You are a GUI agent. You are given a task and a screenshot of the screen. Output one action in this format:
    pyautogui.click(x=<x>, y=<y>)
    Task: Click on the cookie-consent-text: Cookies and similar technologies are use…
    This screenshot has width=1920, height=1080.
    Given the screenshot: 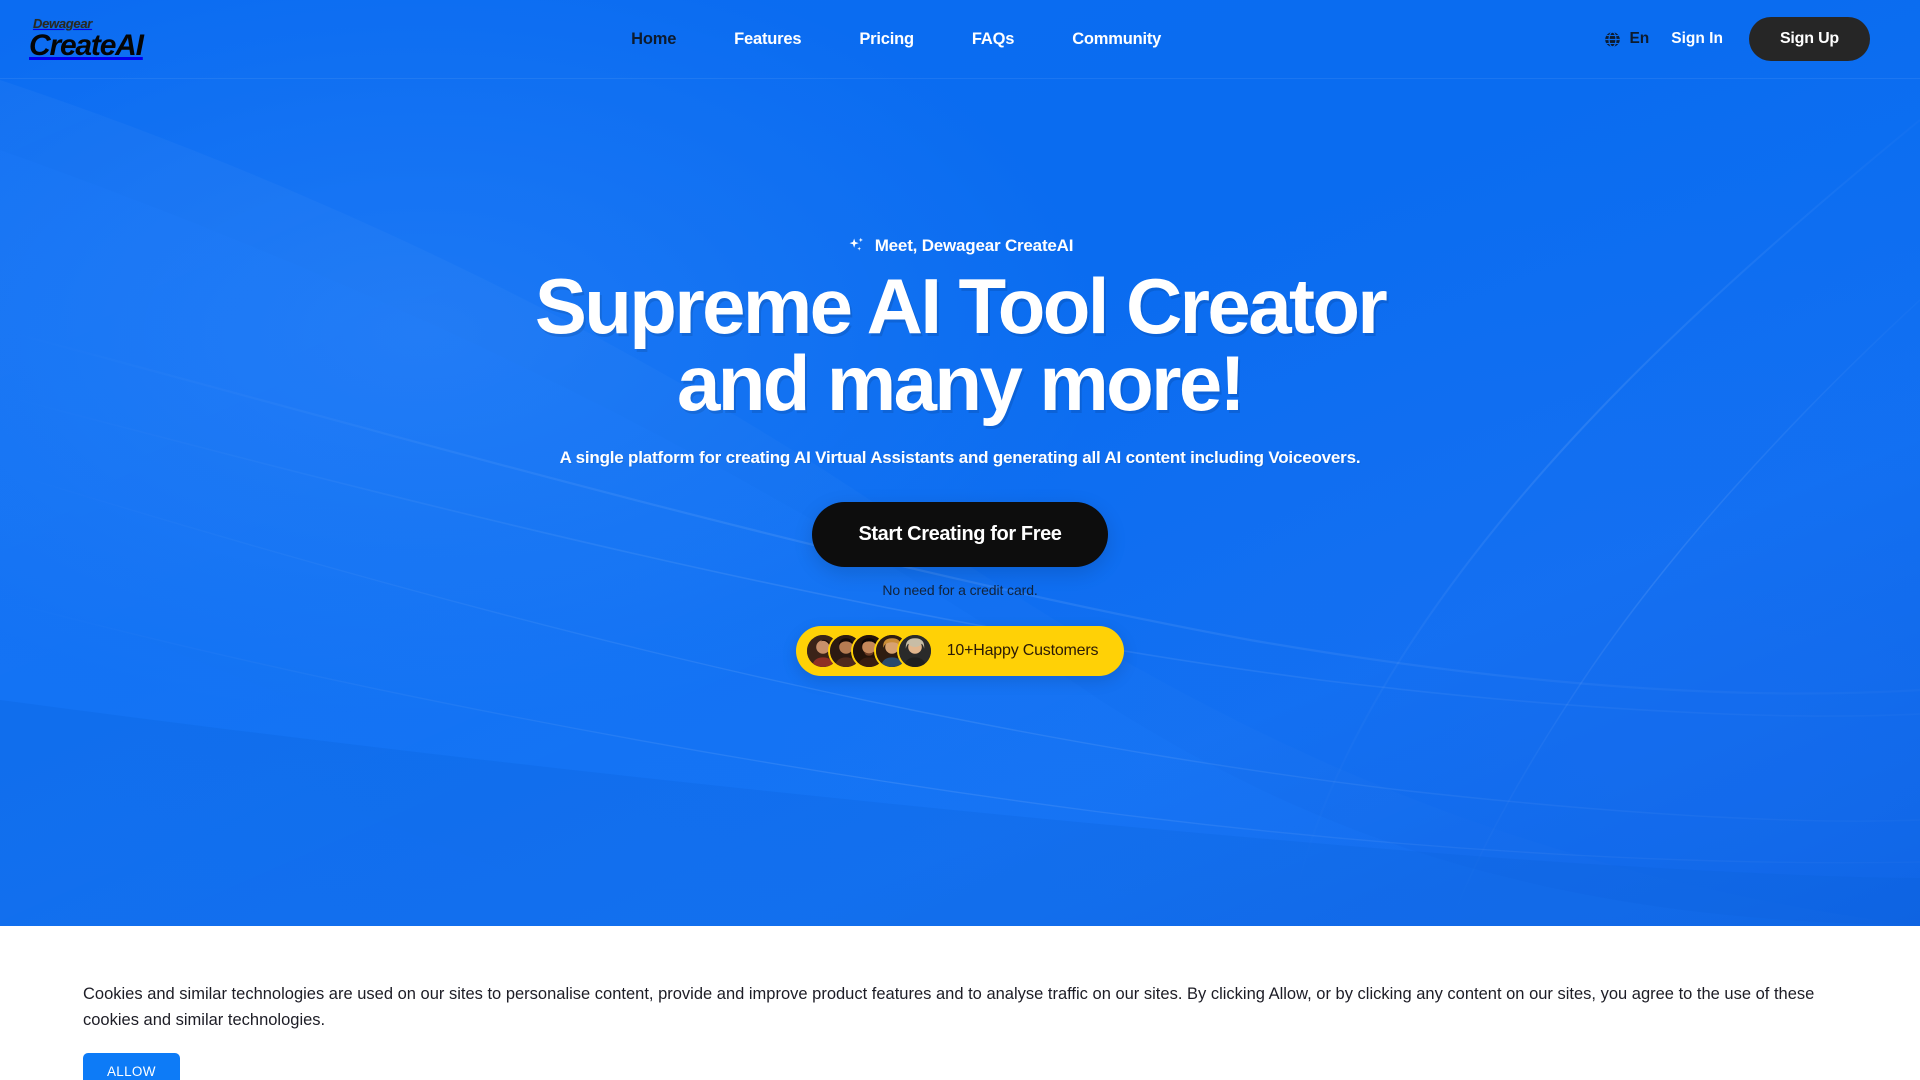 What is the action you would take?
    pyautogui.click(x=949, y=1007)
    